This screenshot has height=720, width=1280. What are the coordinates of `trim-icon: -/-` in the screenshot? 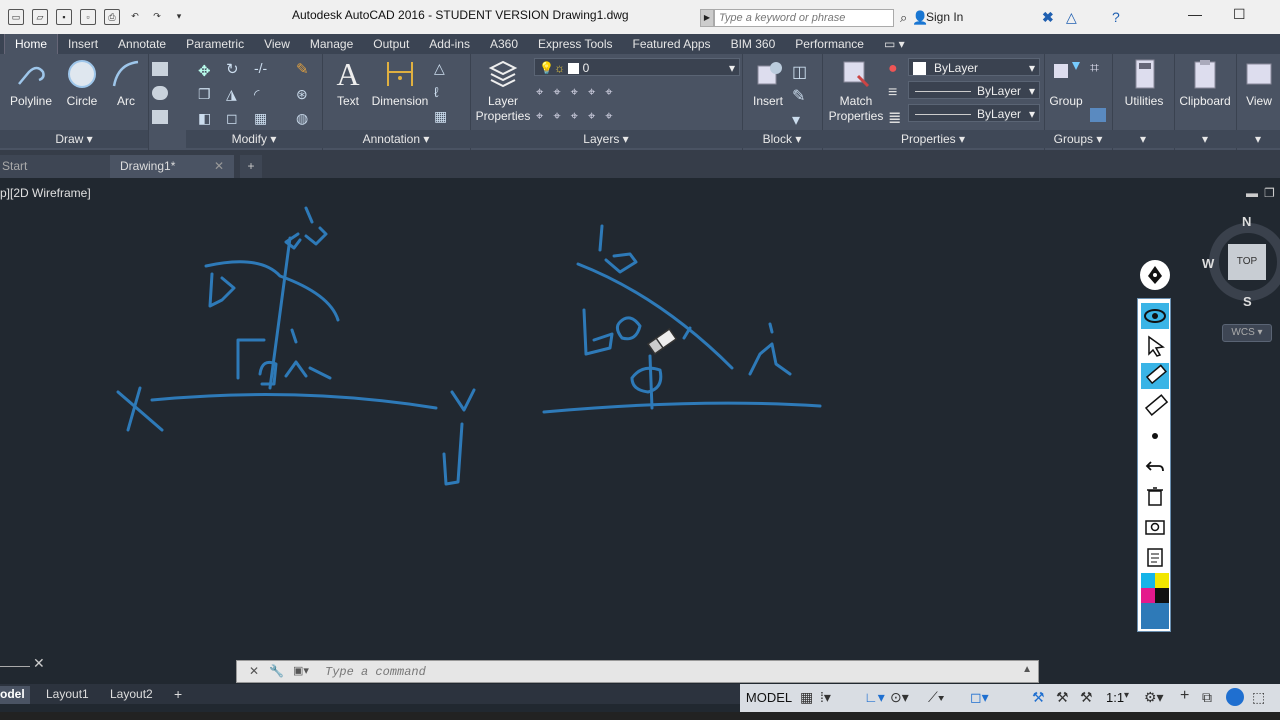 It's located at (262, 68).